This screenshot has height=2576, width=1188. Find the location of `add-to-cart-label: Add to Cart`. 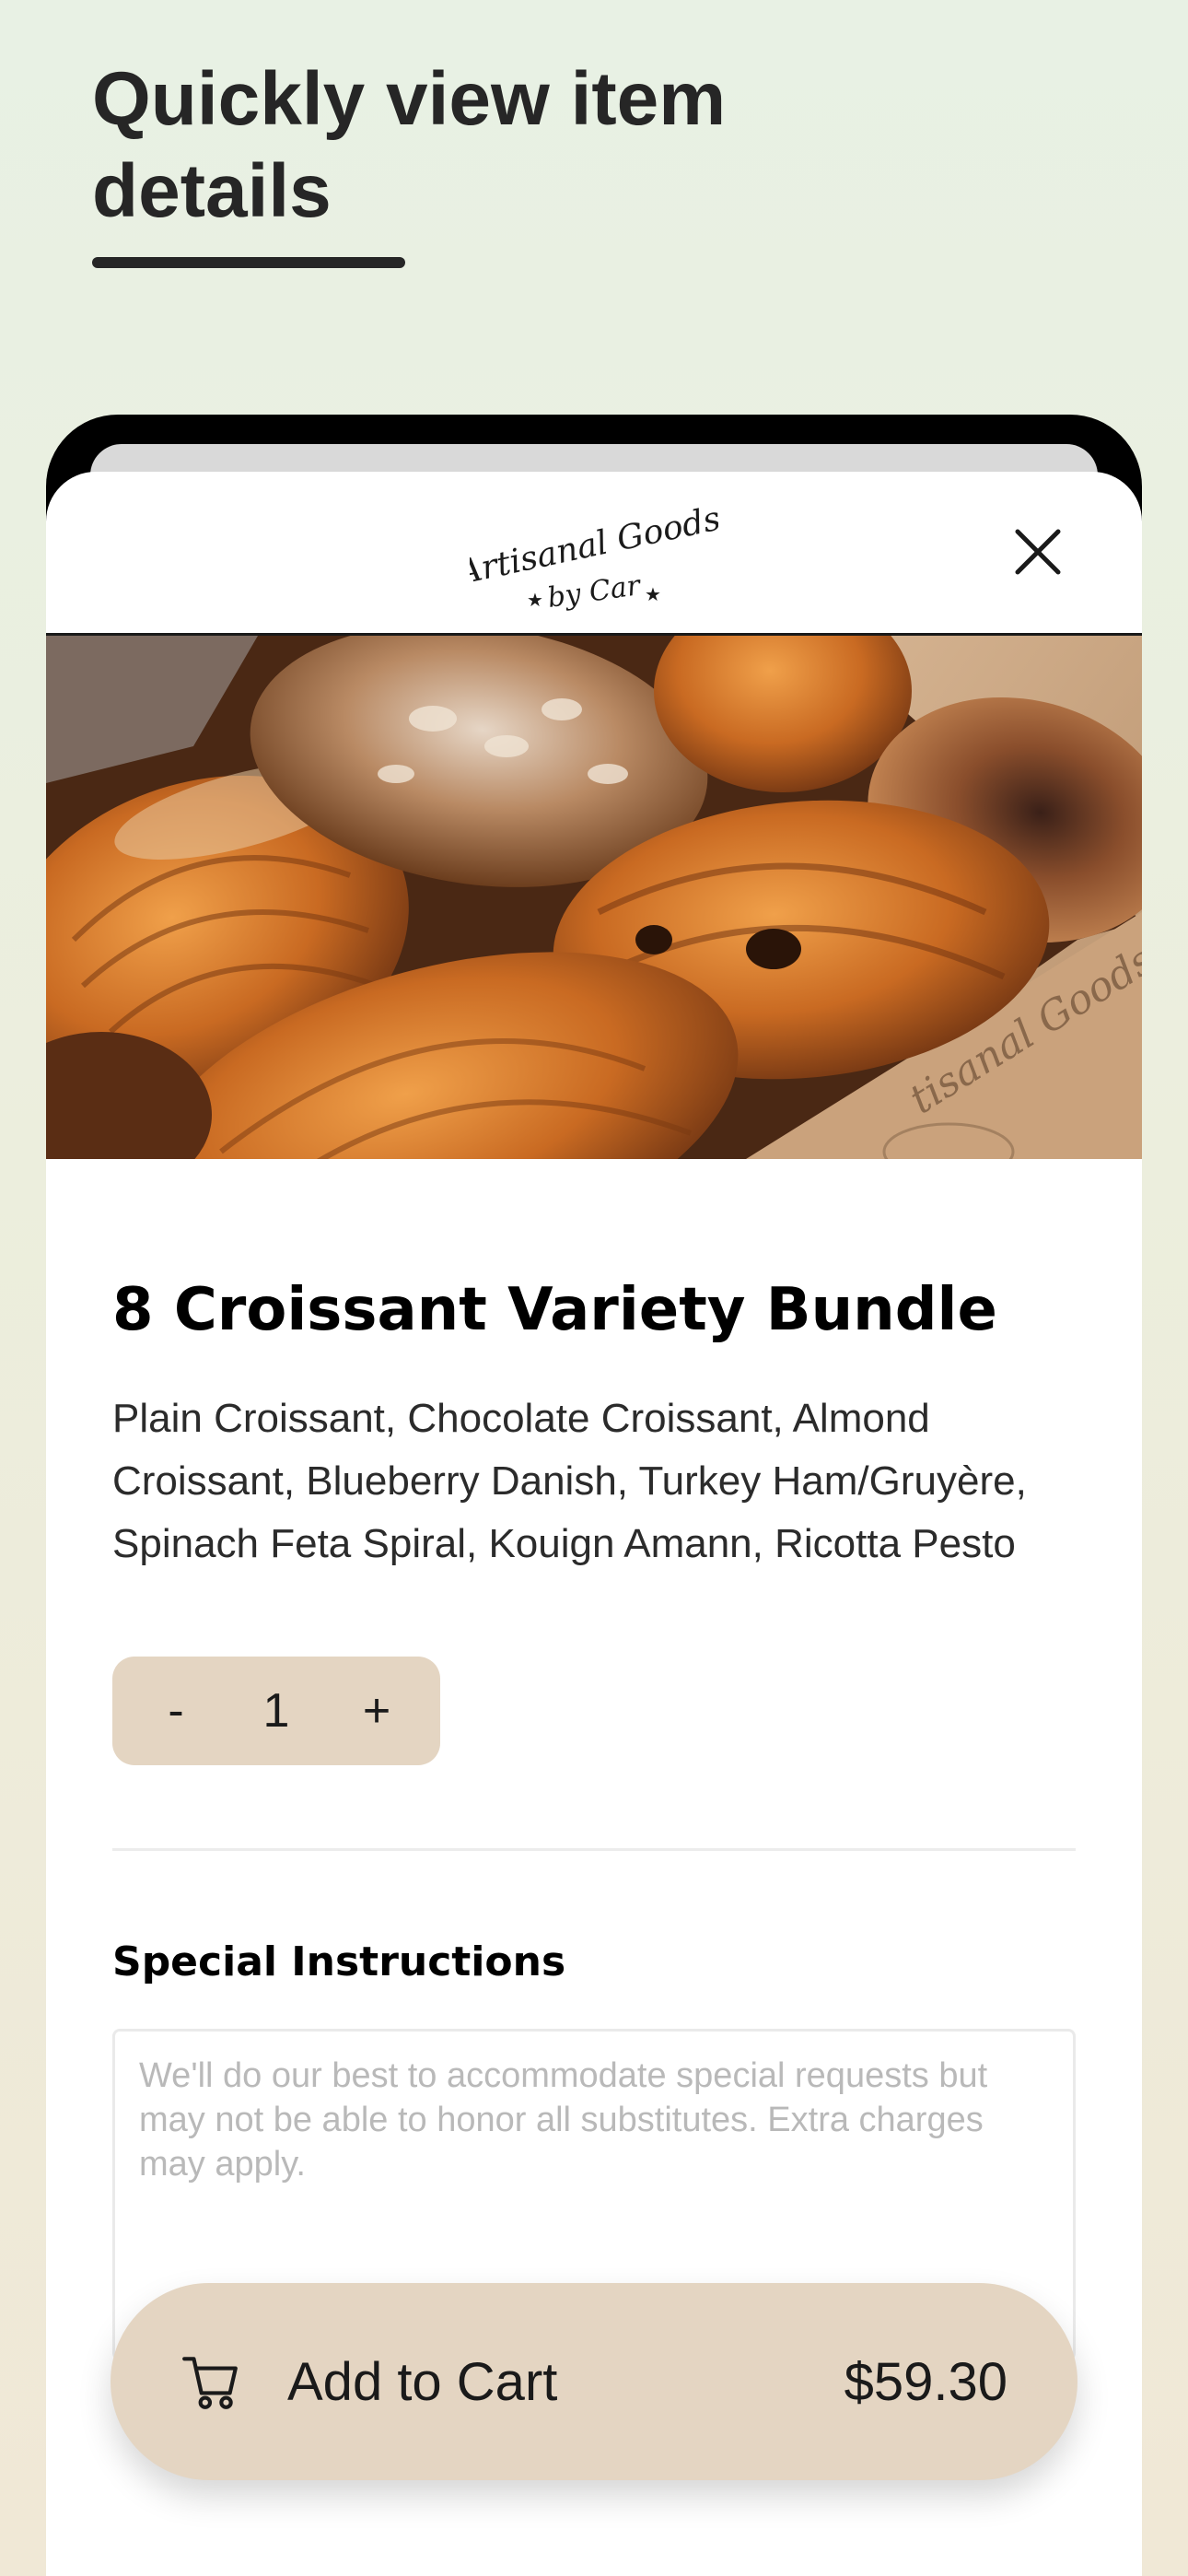

add-to-cart-label: Add to Cart is located at coordinates (422, 2381).